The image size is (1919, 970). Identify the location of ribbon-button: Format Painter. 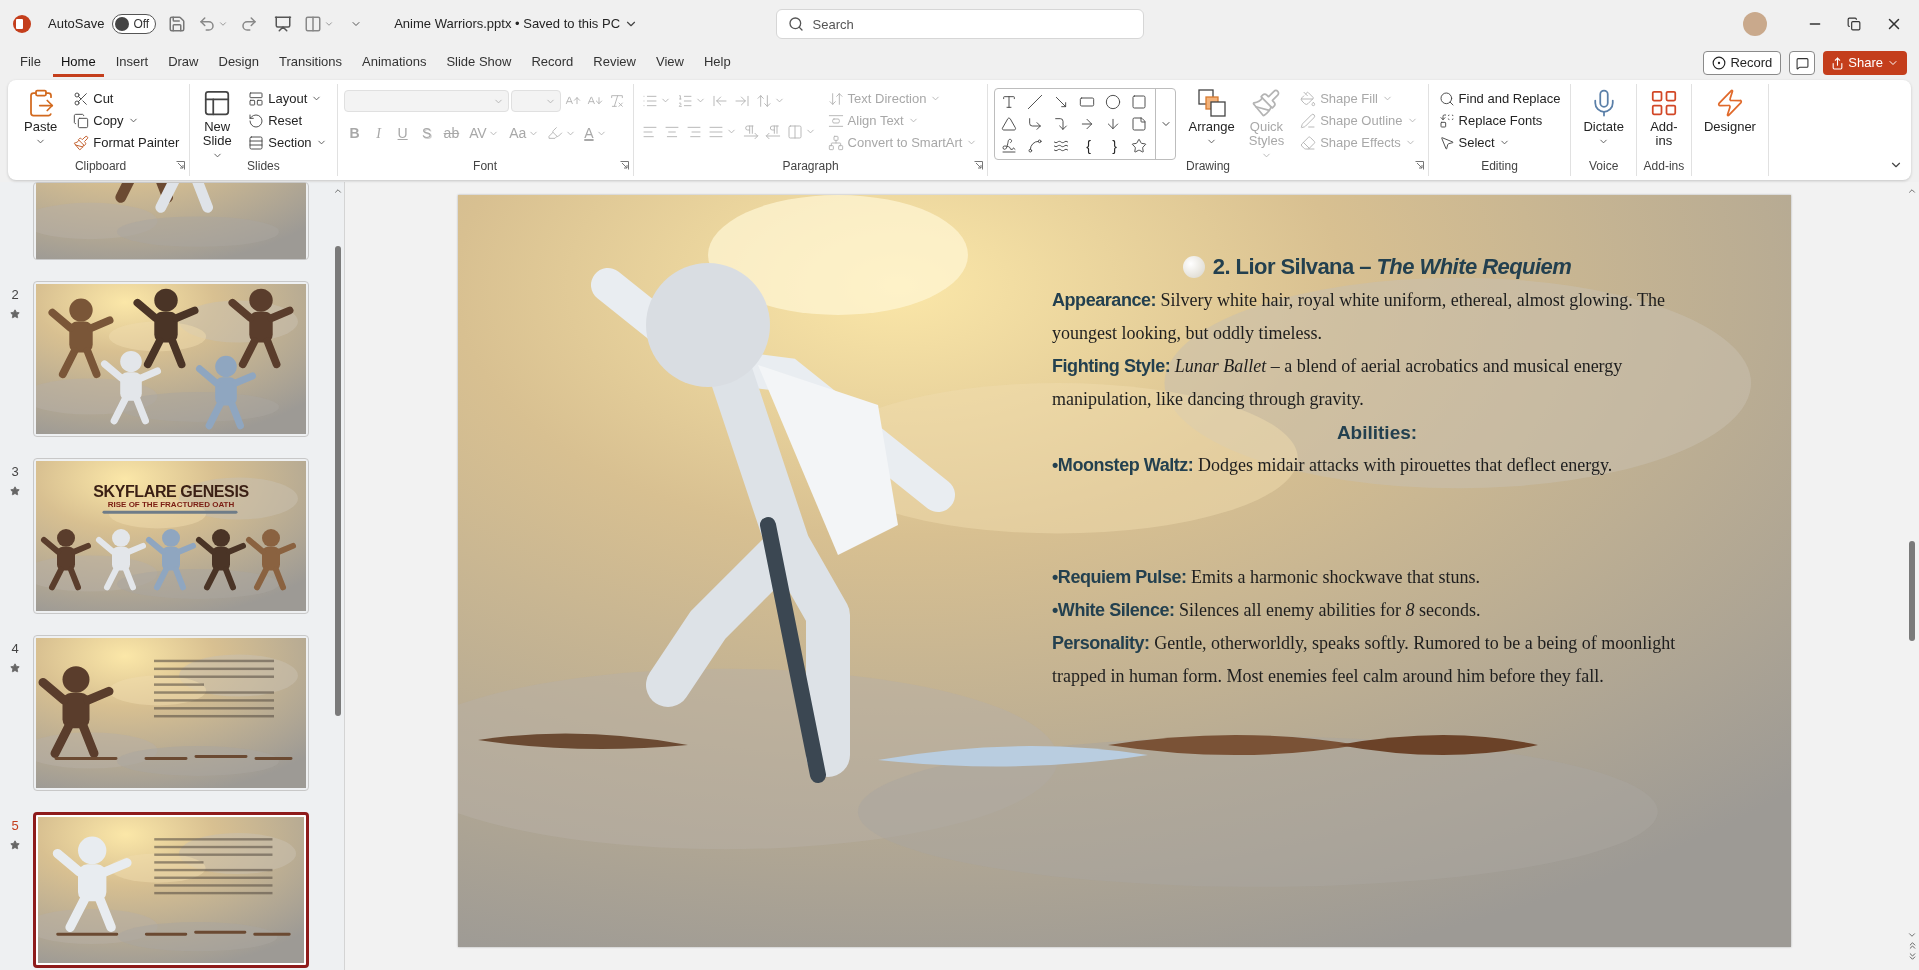
(126, 142).